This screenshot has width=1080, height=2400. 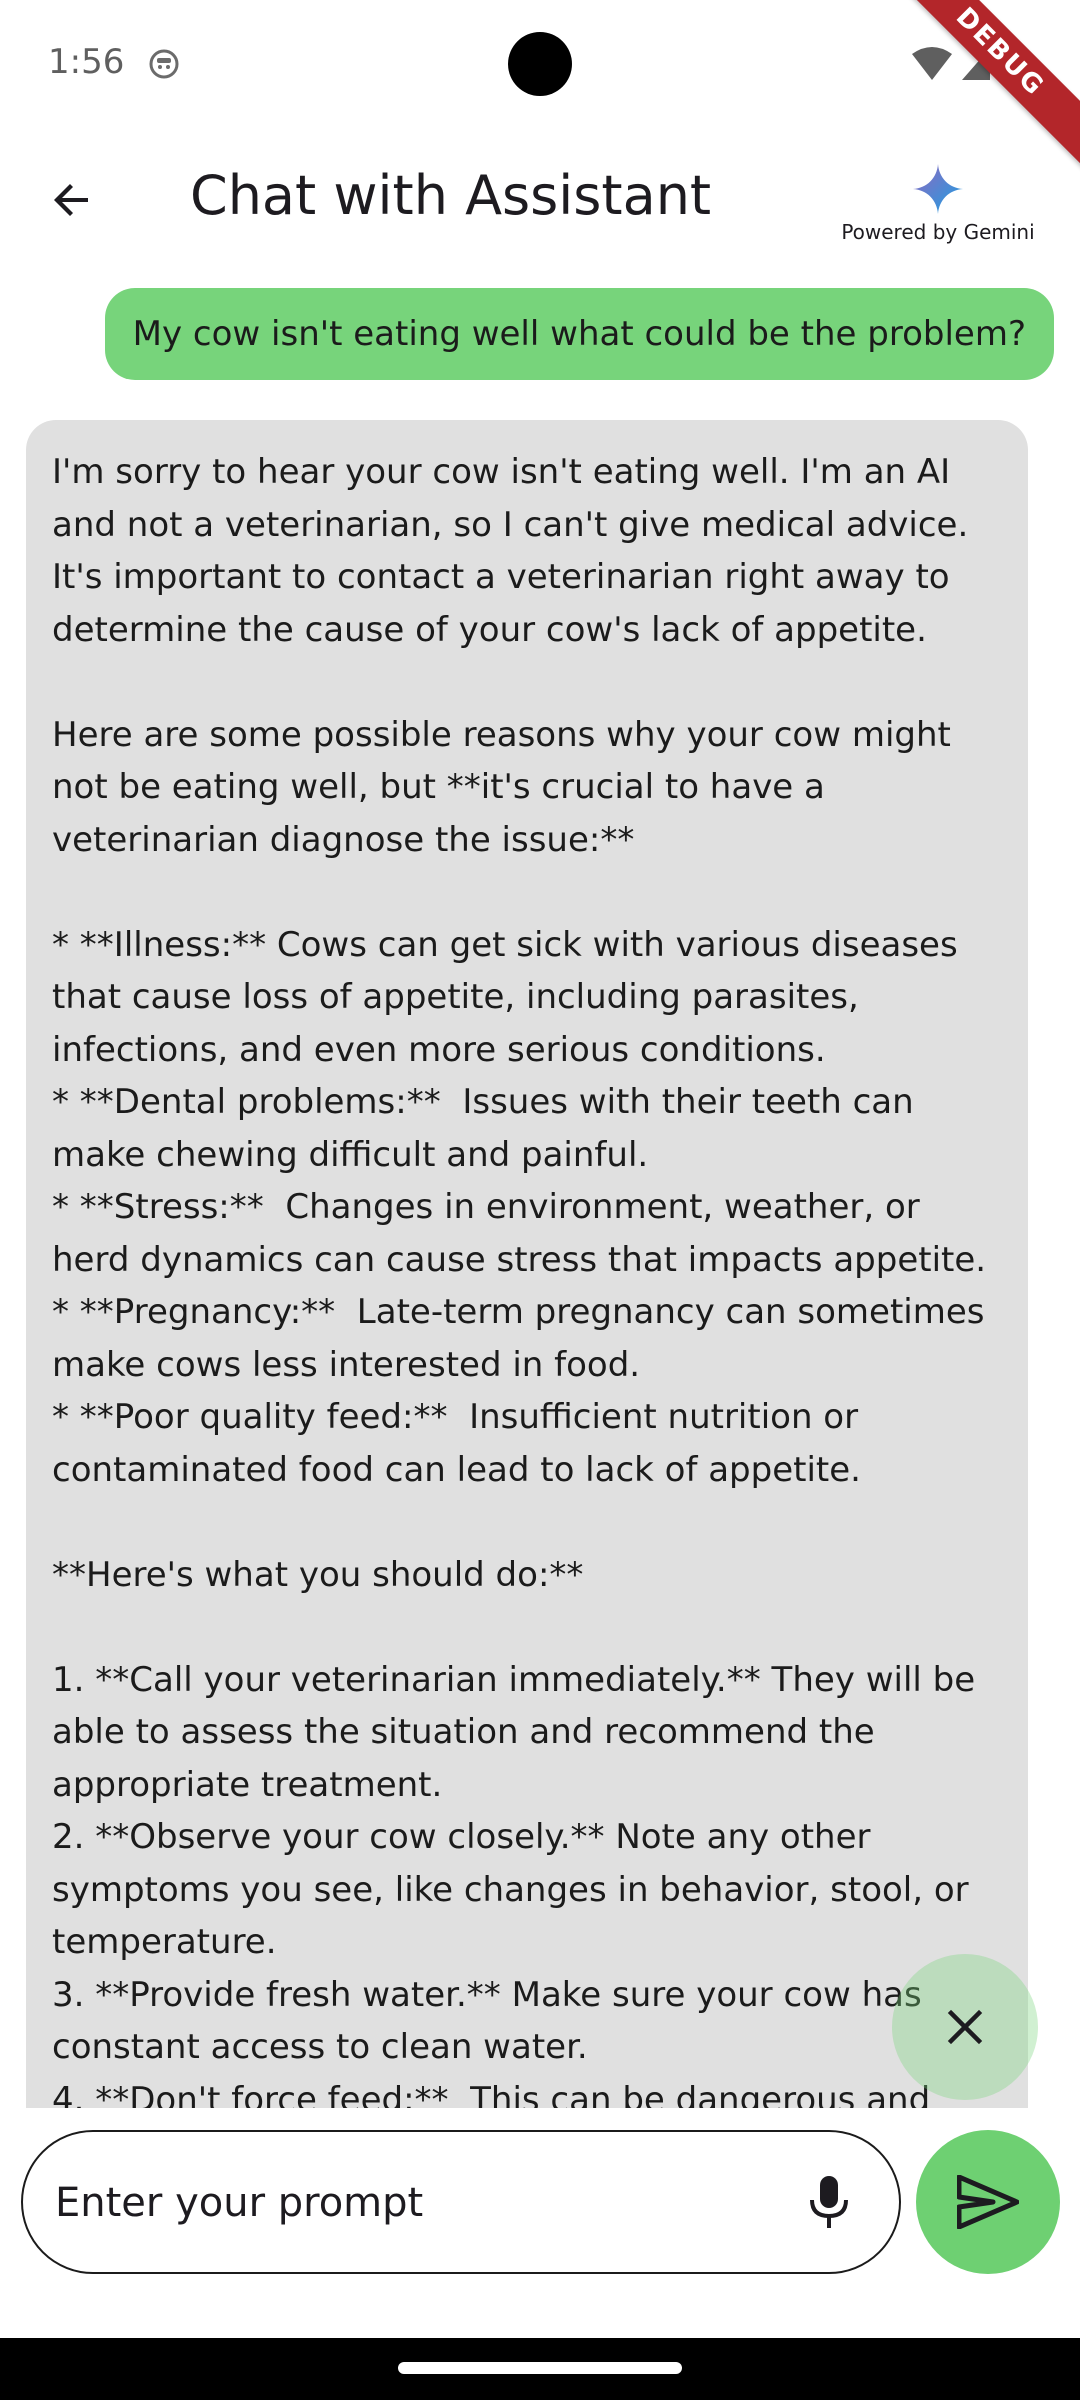 I want to click on powered-by-label: Powered by Gemini, so click(x=938, y=232).